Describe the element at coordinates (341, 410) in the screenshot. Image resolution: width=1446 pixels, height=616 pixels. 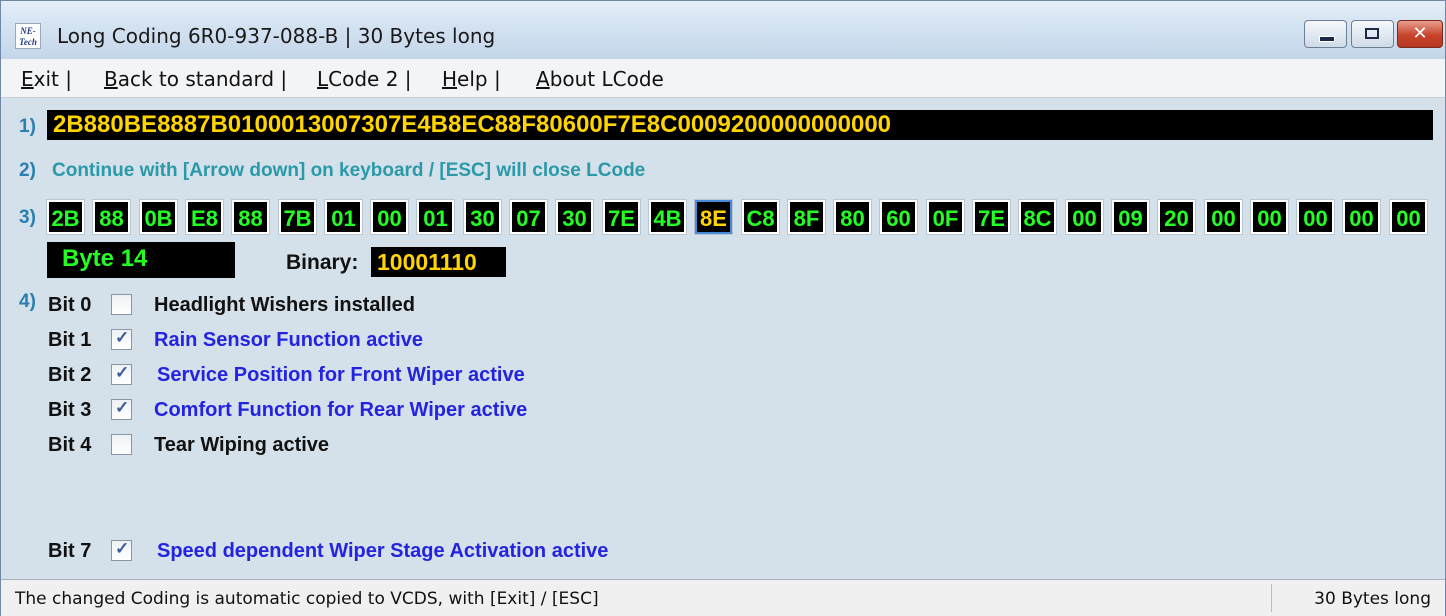
I see `bit-description: Comfort Function for Rear Wiper active` at that location.